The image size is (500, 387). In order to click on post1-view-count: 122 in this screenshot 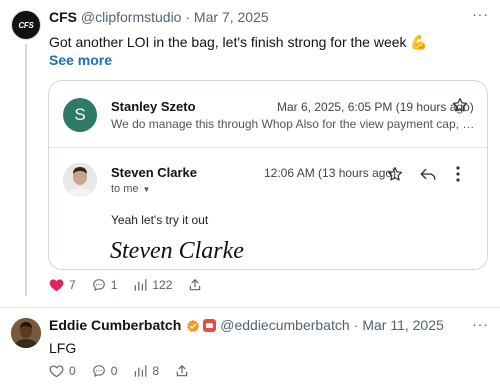, I will do `click(162, 285)`.